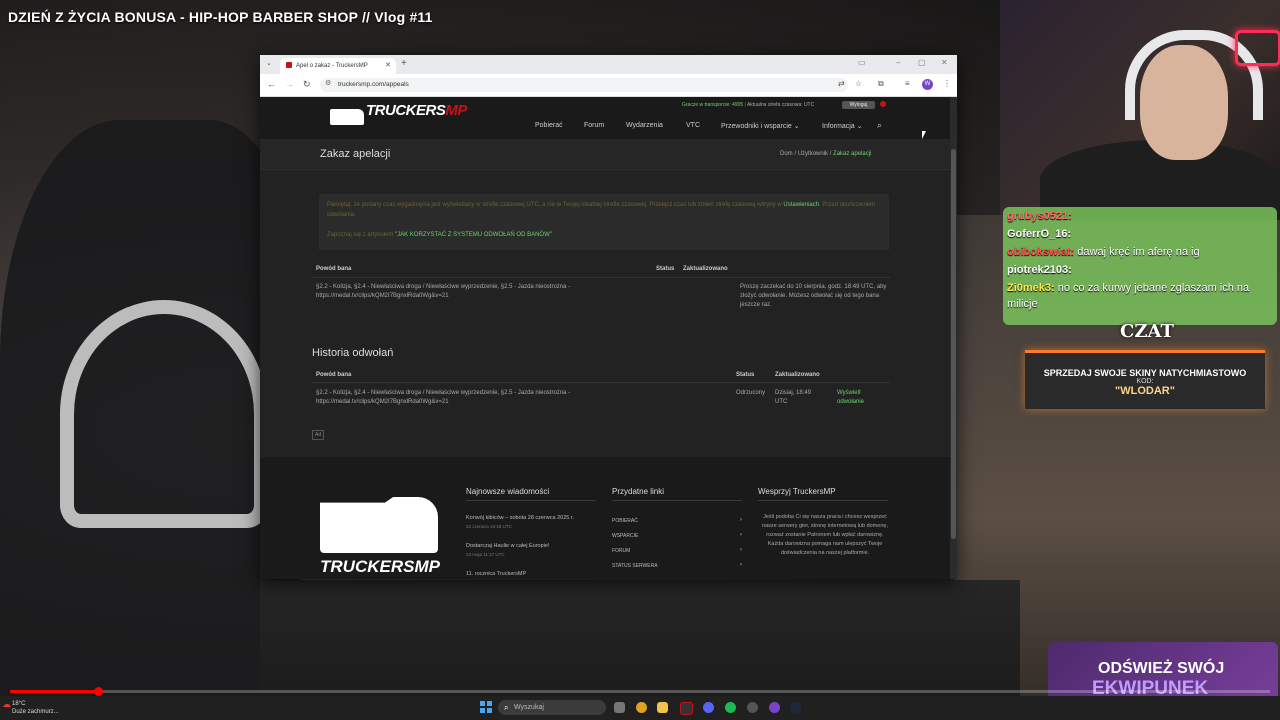  I want to click on task-view-icon, so click(619, 707).